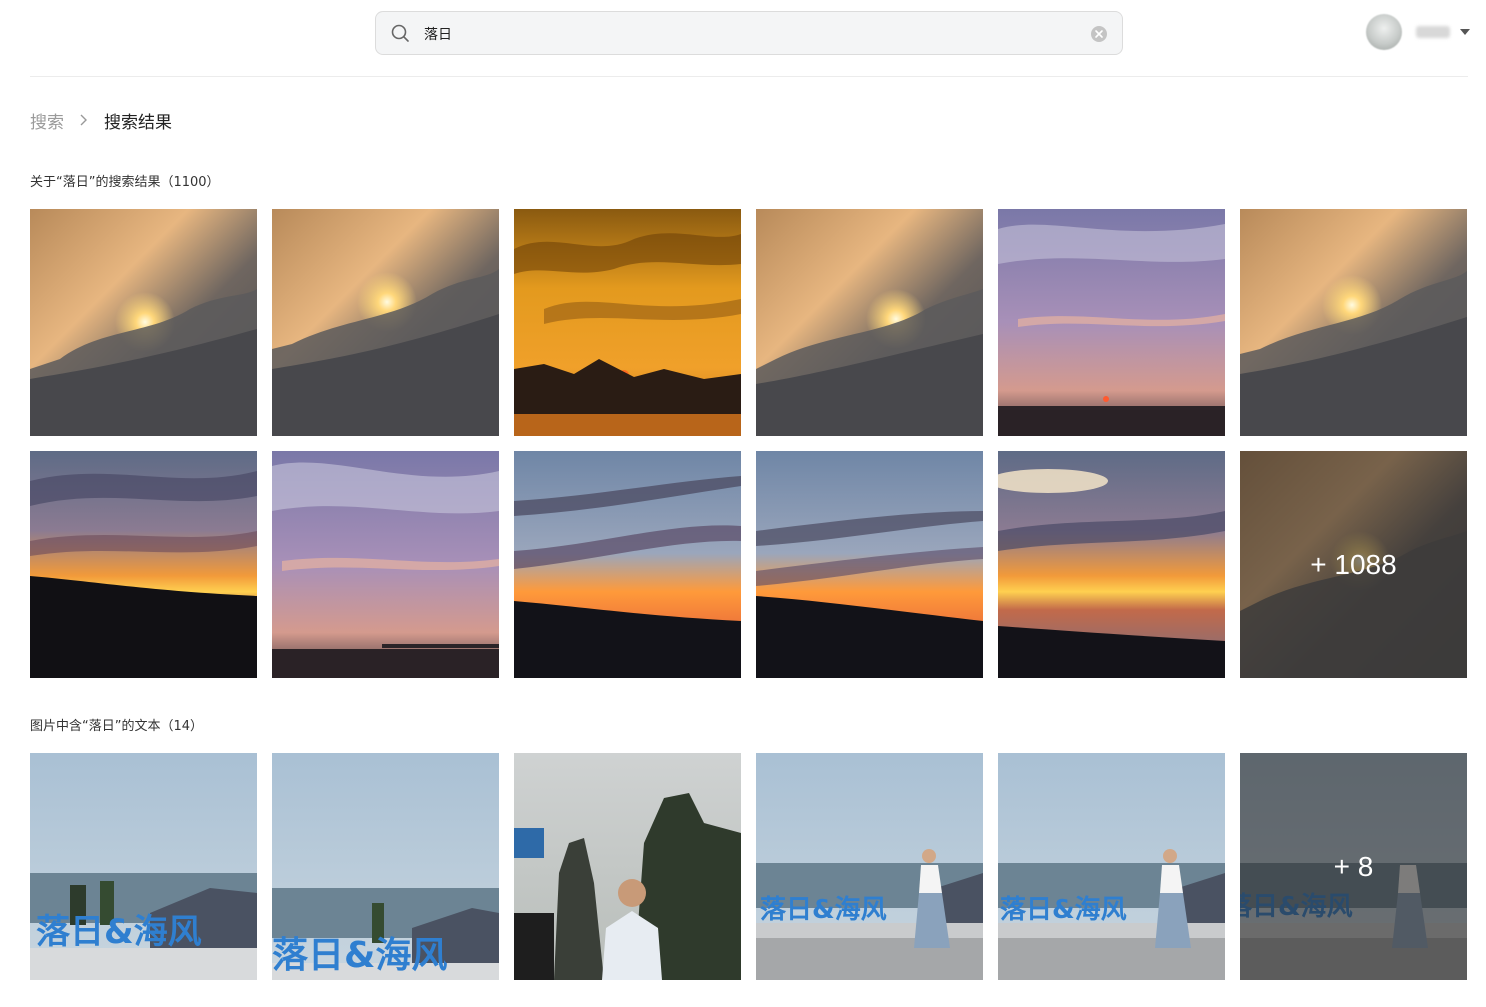 This screenshot has height=1007, width=1486. I want to click on man-mountain-image, so click(627, 866).